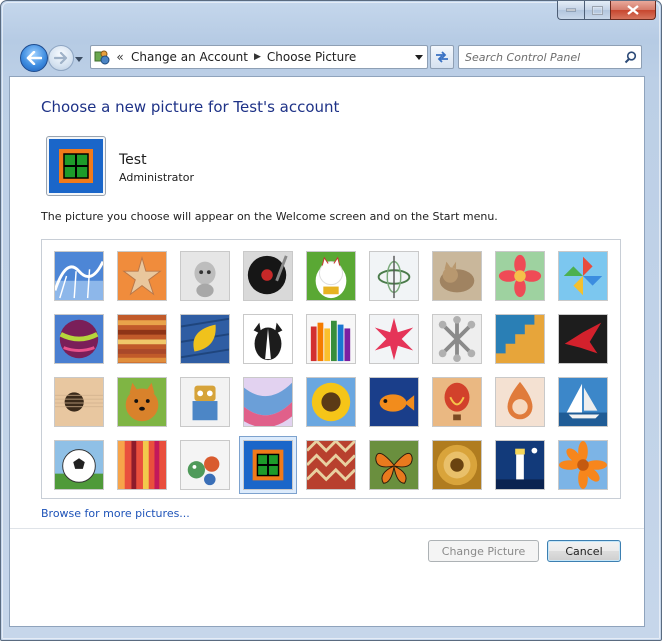 The image size is (662, 641). I want to click on butterfly-icon, so click(394, 465).